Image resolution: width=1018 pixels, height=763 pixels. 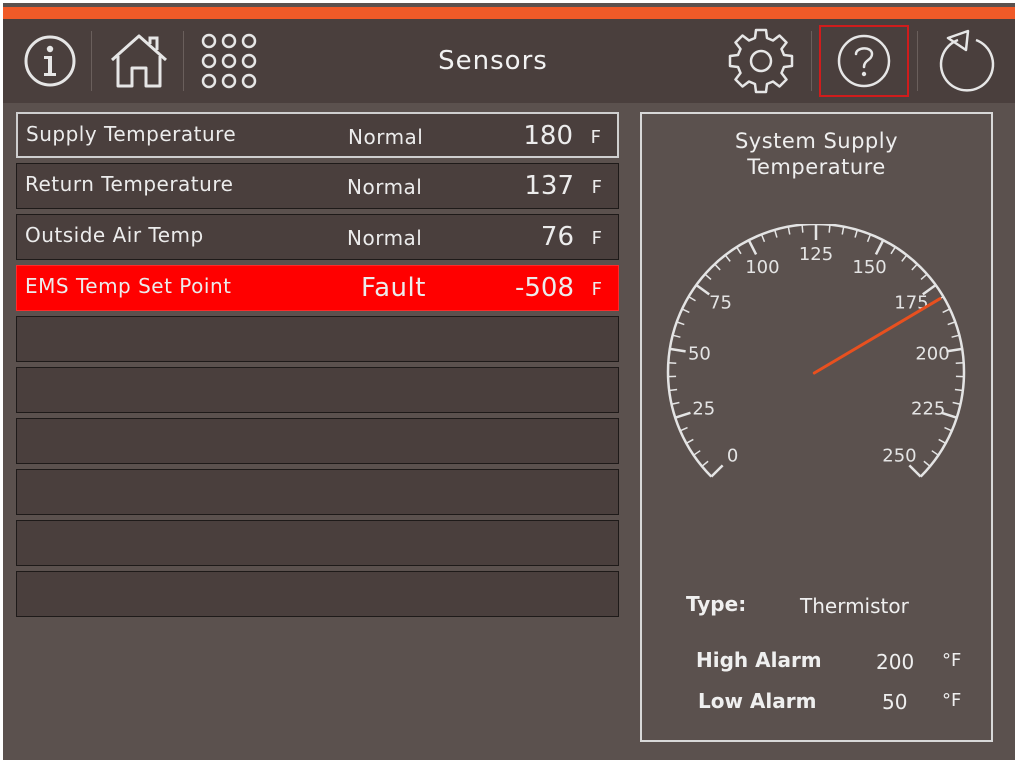 I want to click on sensor-name: EMS Temp Set Point, so click(x=128, y=286).